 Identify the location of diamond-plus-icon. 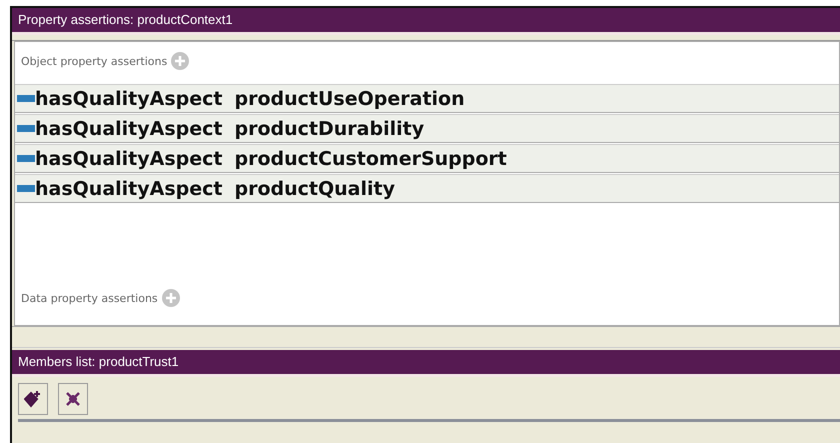
(33, 399).